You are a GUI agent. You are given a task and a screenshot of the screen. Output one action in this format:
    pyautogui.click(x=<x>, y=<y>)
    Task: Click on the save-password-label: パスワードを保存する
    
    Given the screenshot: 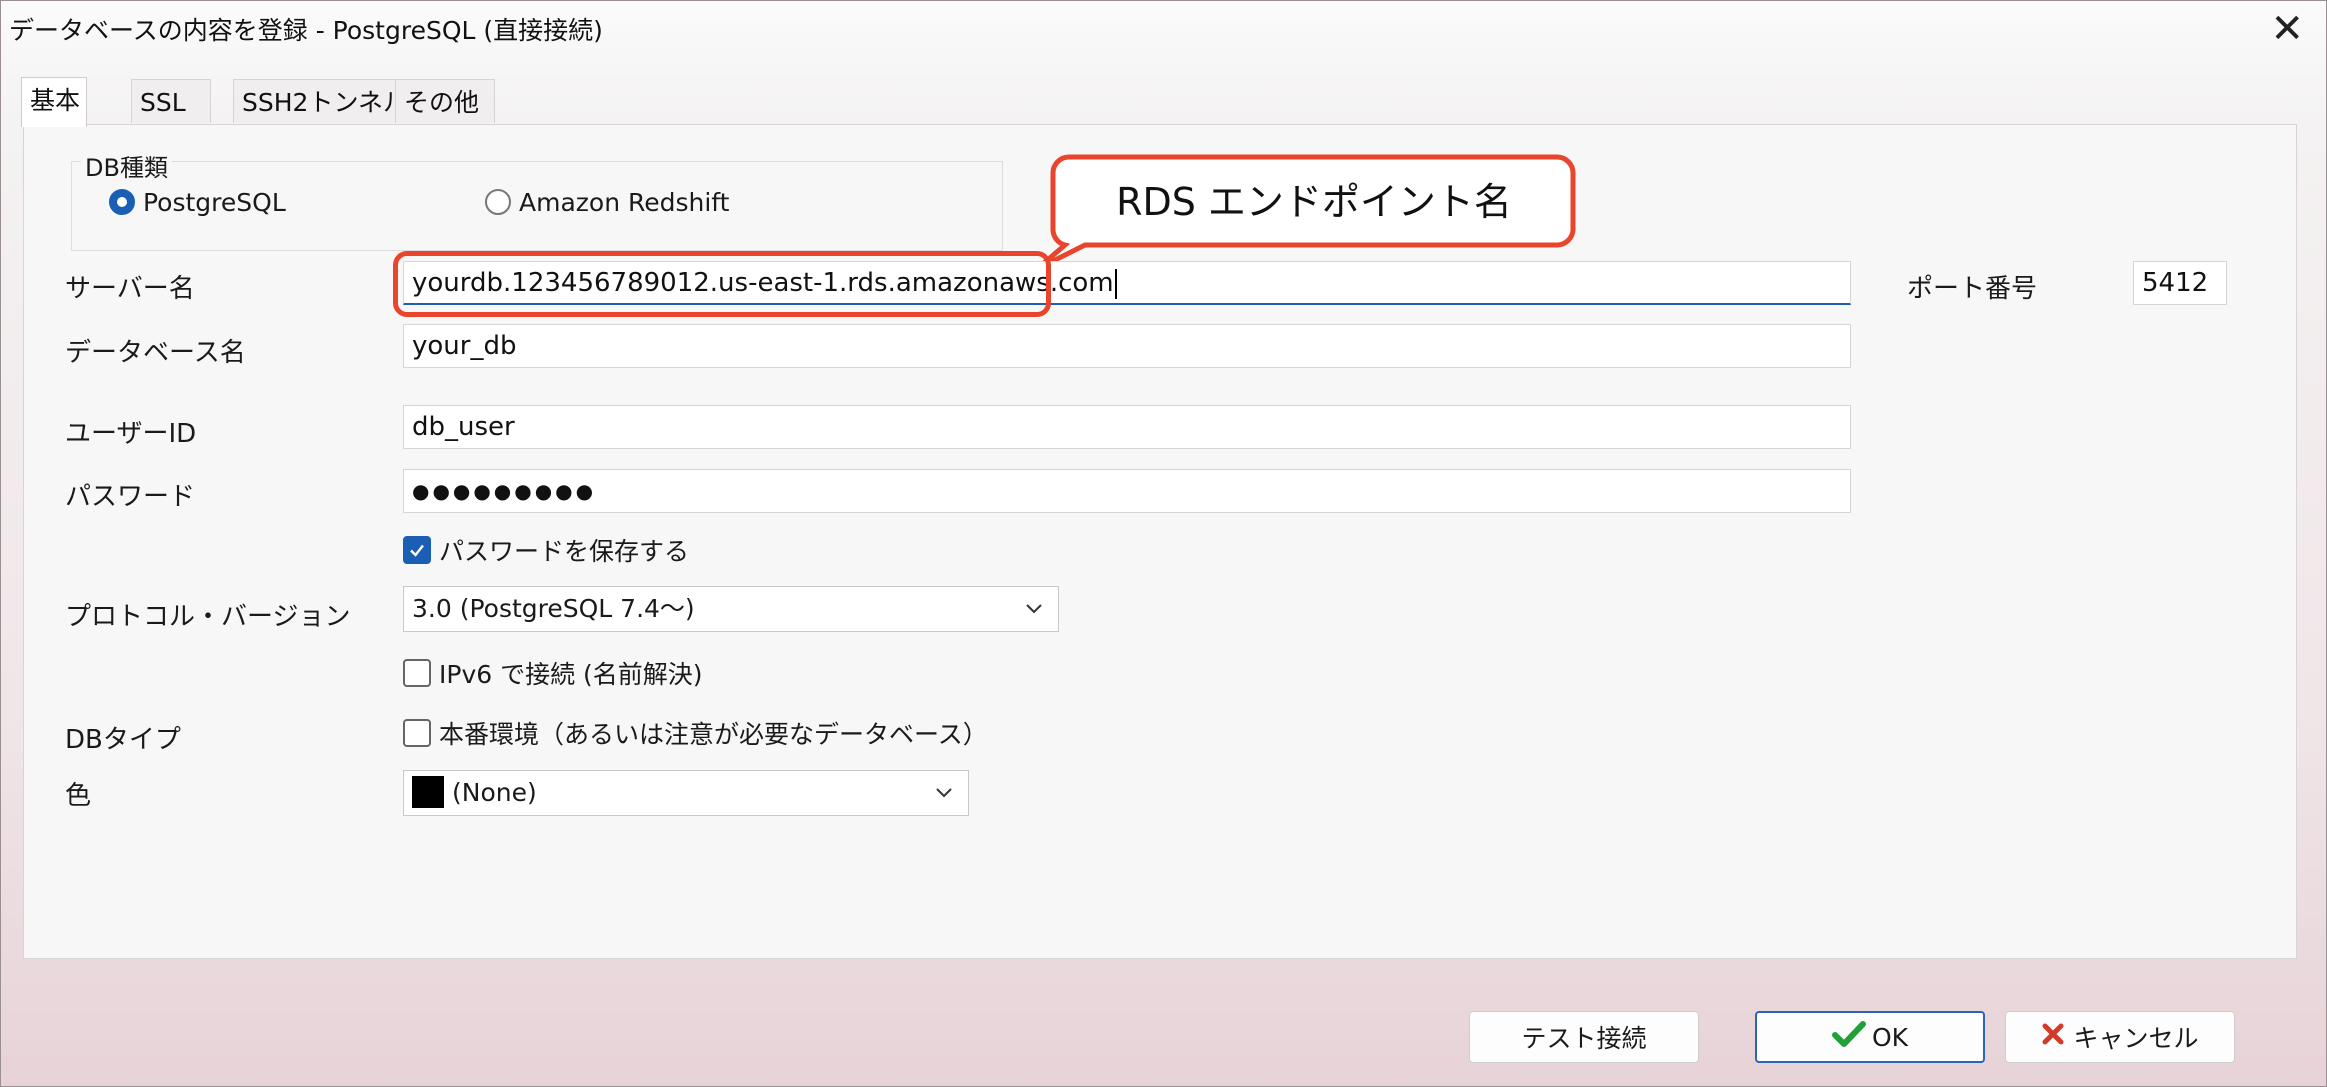 What is the action you would take?
    pyautogui.click(x=564, y=551)
    